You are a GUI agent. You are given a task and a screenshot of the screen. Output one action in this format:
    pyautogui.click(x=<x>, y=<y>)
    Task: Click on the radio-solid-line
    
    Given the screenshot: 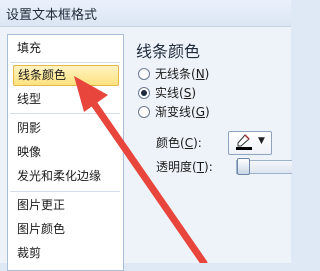 What is the action you would take?
    pyautogui.click(x=144, y=93)
    